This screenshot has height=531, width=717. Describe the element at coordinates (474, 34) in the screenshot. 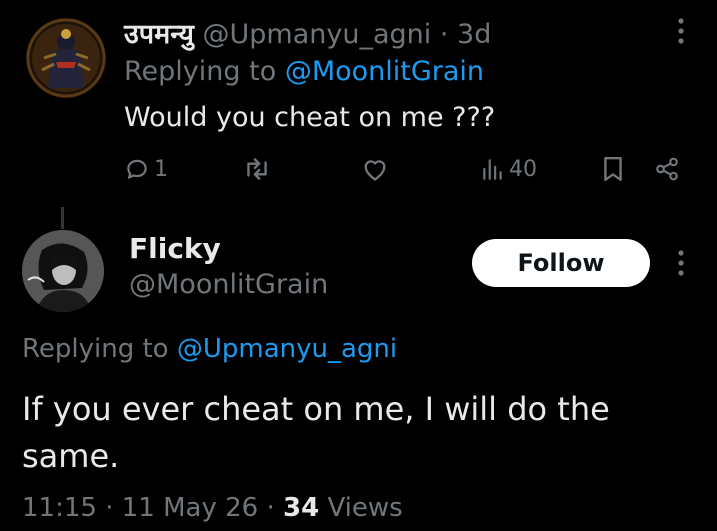

I see `parent-tweet-age: 3d` at that location.